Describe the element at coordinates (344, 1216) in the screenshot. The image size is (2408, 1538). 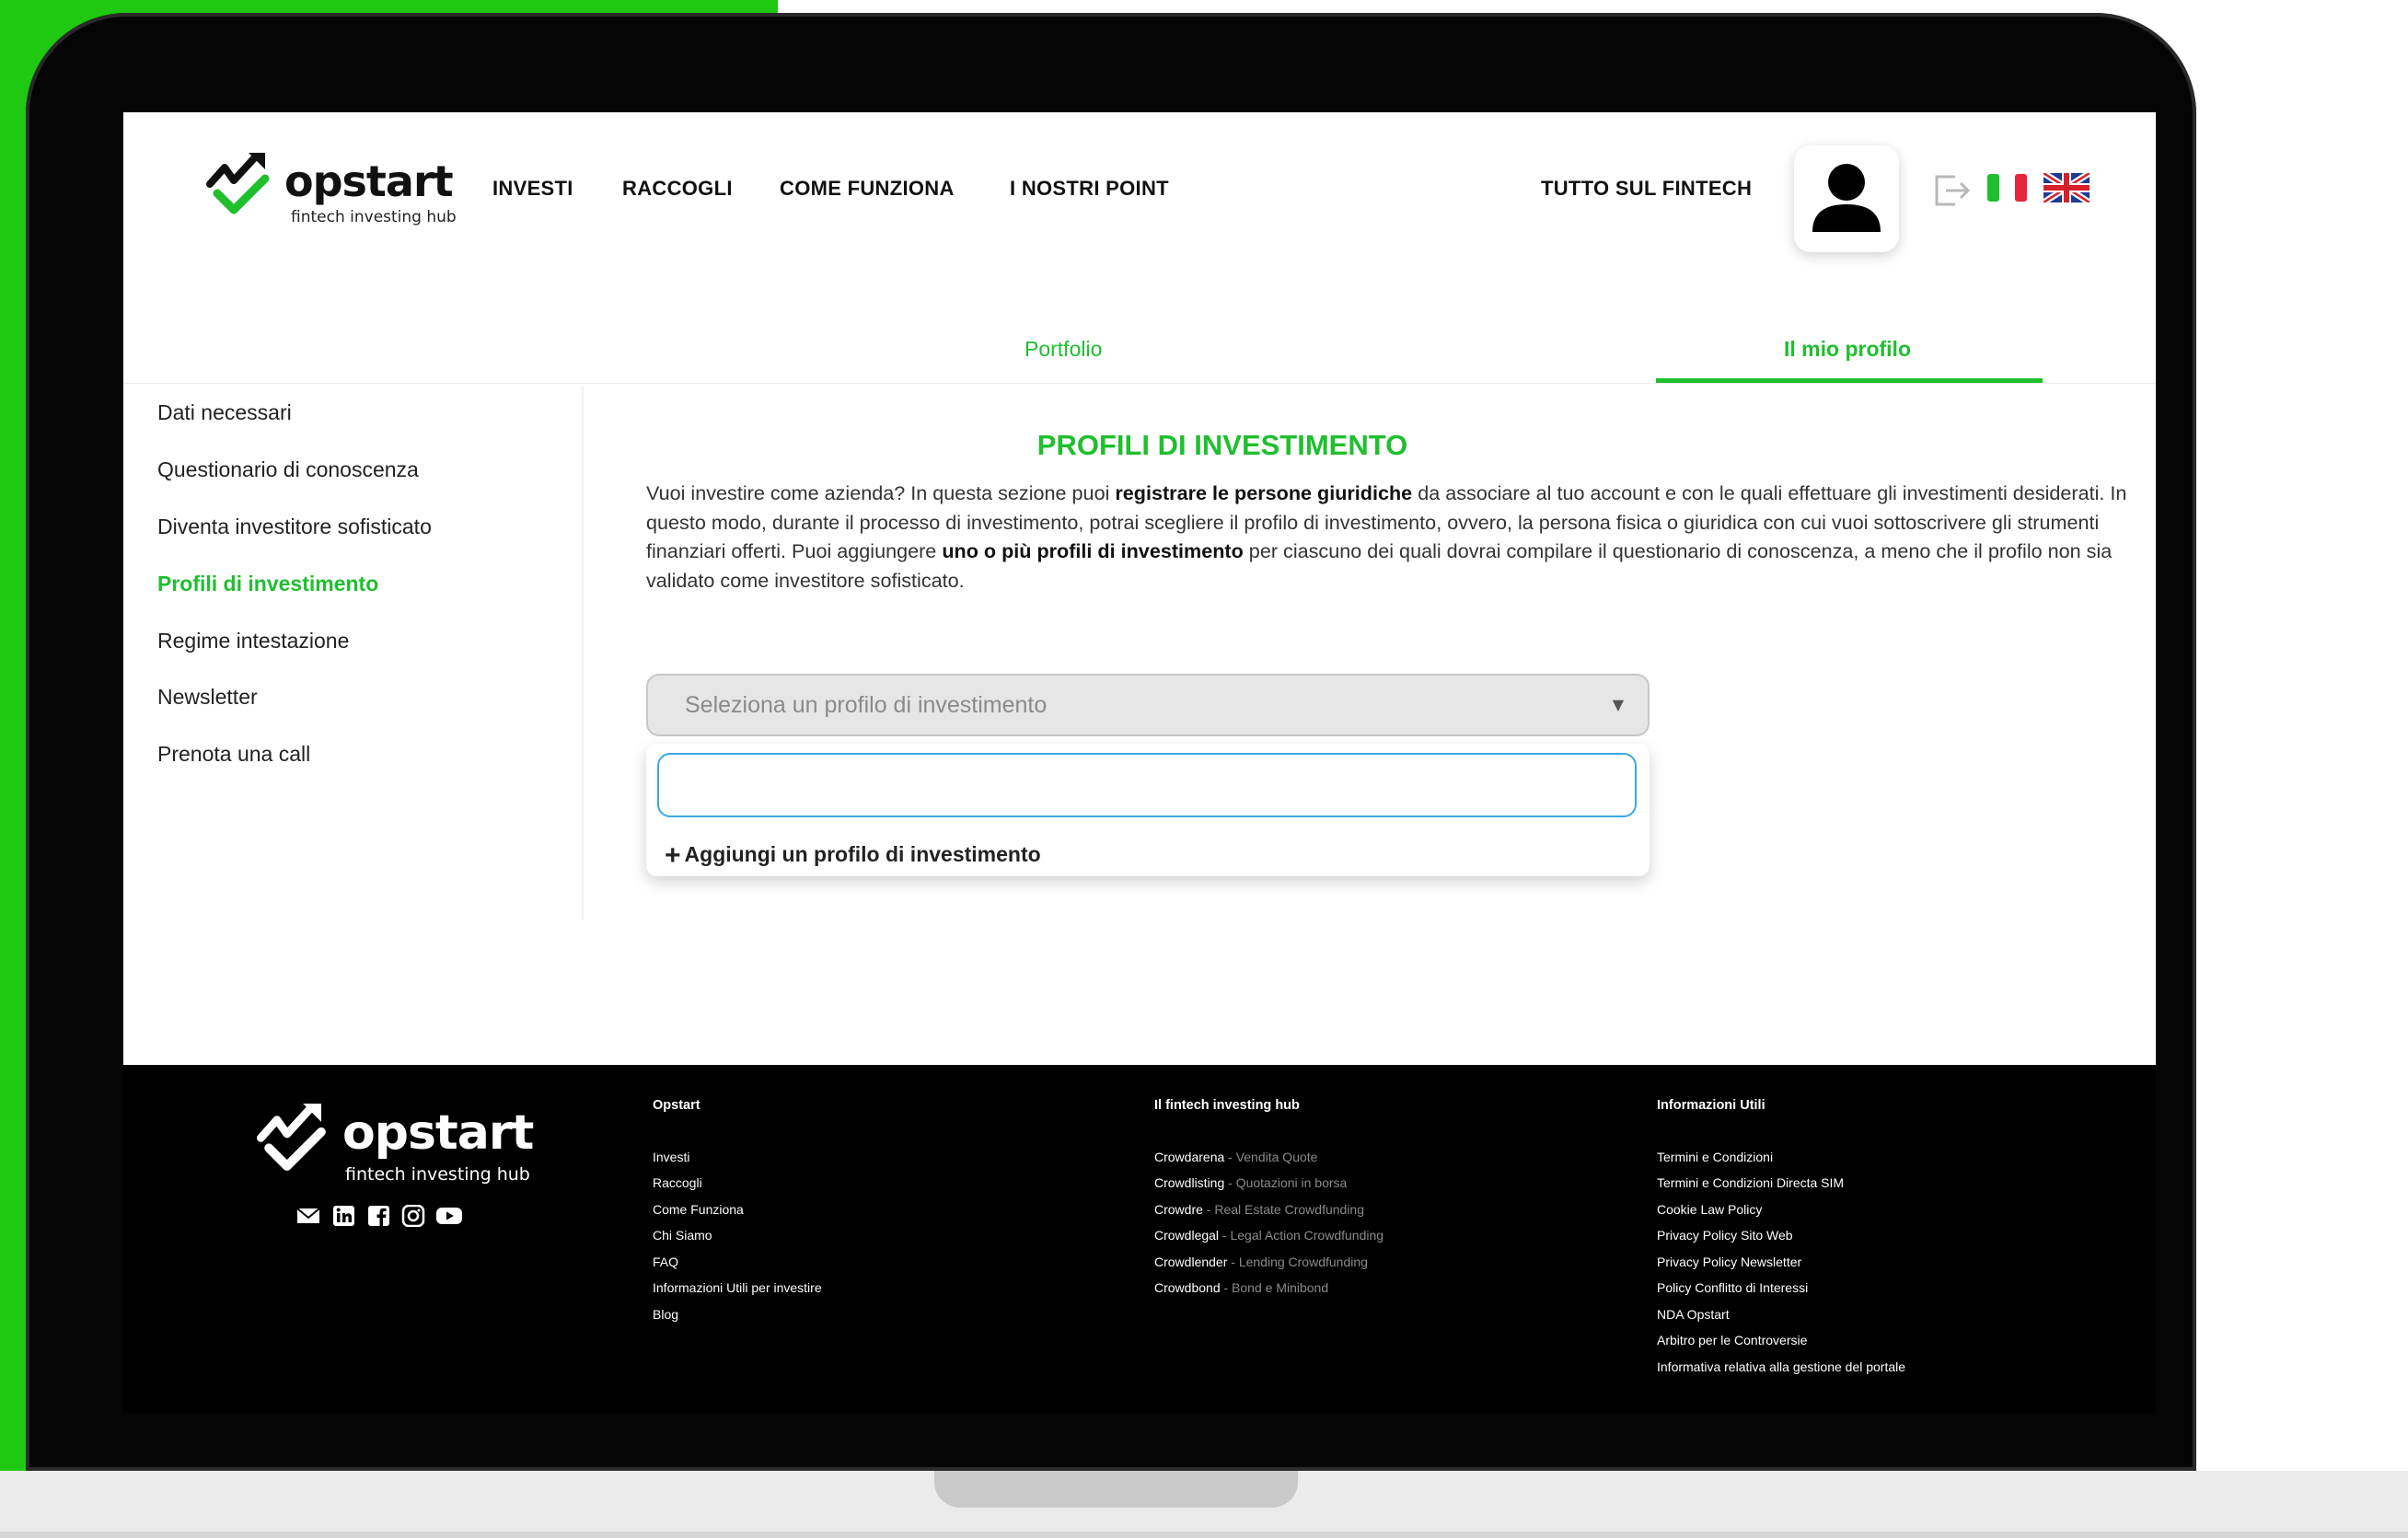
I see `linkedin-icon` at that location.